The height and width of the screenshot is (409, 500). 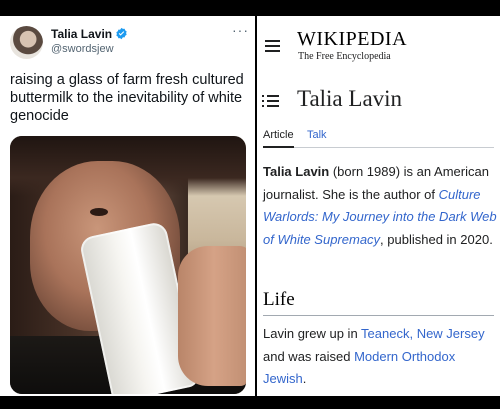 I want to click on author-handle: @swordsjew, so click(x=82, y=49).